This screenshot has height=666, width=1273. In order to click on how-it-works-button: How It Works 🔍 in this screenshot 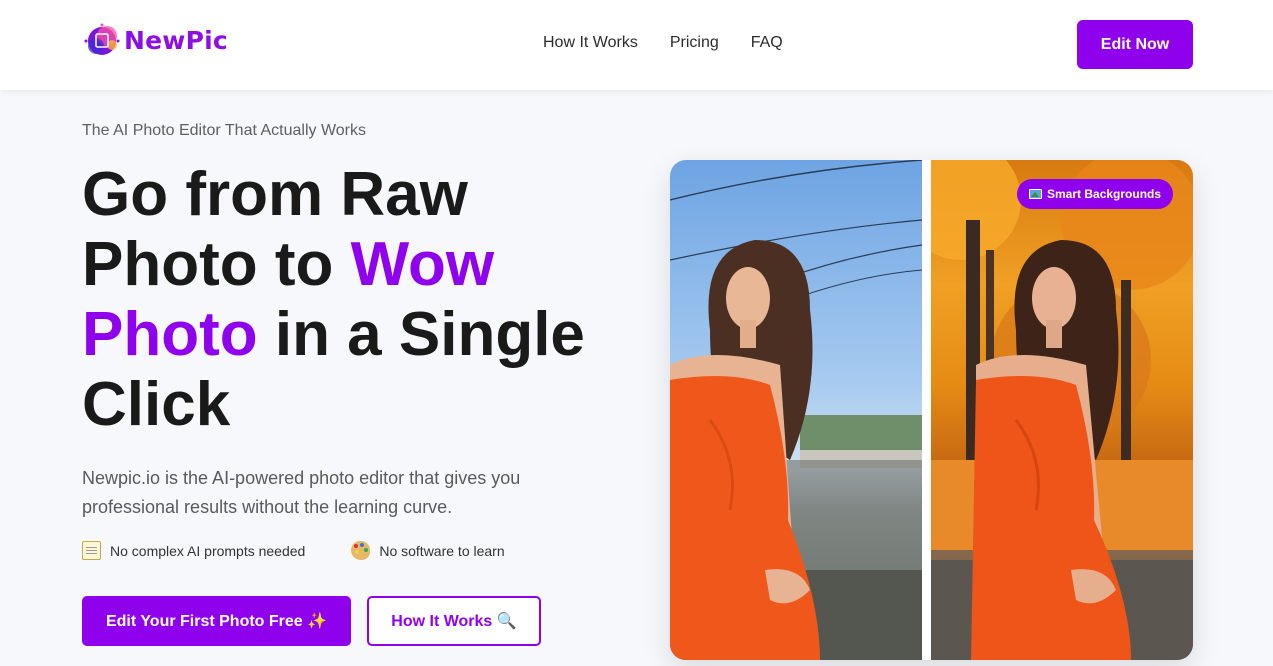, I will do `click(454, 621)`.